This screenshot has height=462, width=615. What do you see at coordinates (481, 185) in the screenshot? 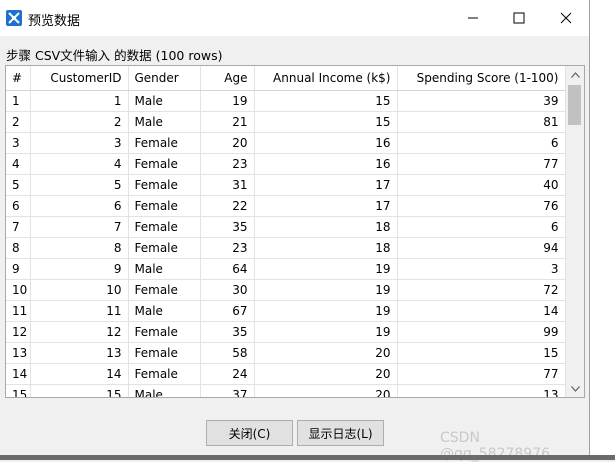
I see `spending-score-cell: 40` at bounding box center [481, 185].